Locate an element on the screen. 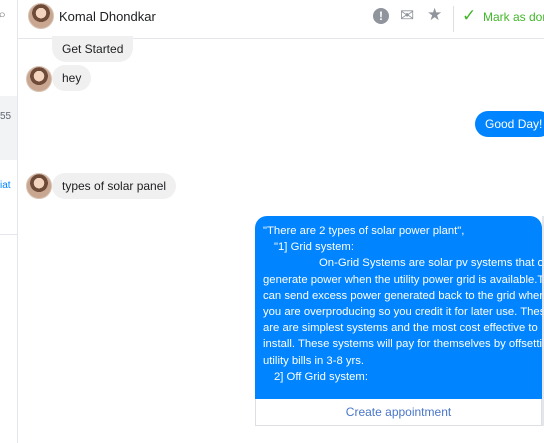  star-icon: ★ is located at coordinates (434, 14).